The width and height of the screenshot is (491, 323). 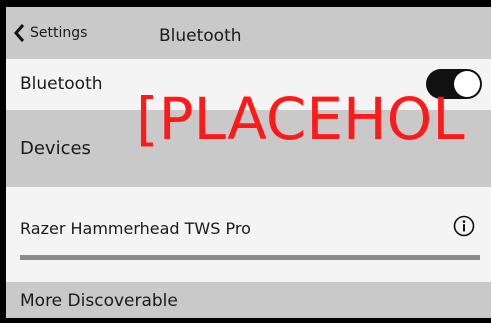 I want to click on device-name: Razer Hammerhead TWS Pro, so click(x=135, y=228).